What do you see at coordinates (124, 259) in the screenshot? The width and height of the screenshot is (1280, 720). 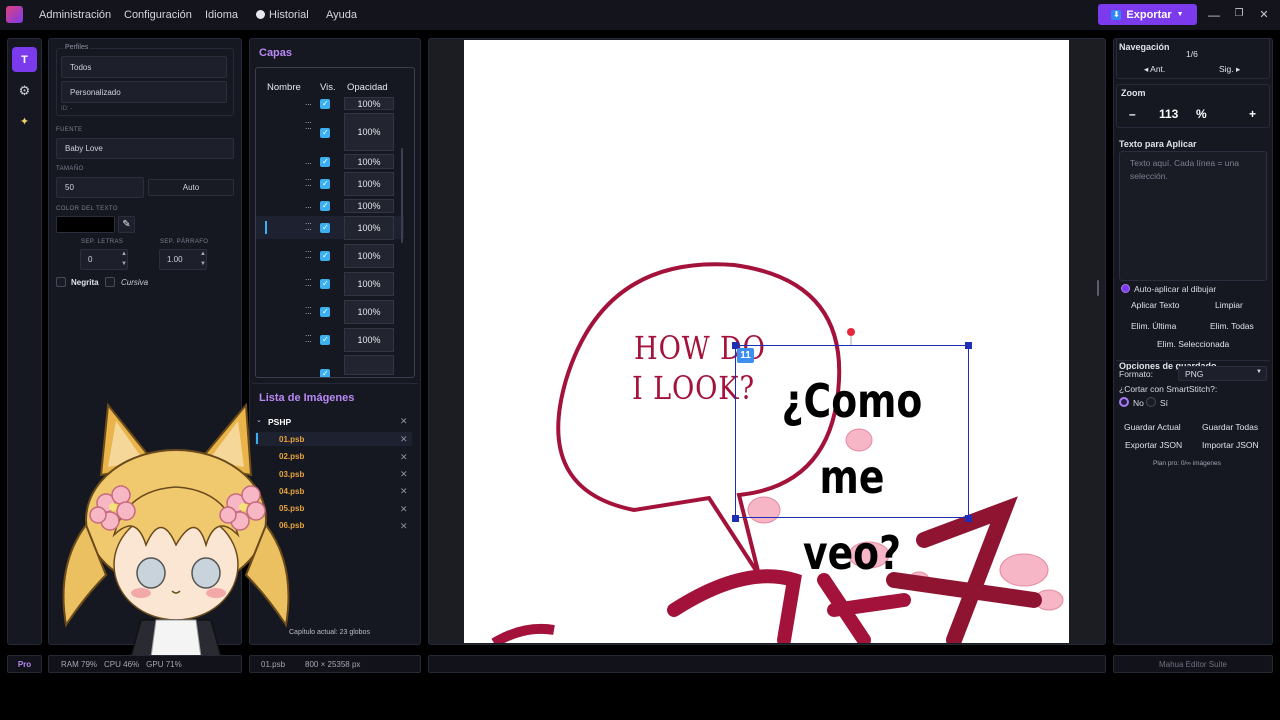 I see `letter-spacing-stepper-icon: ▲ ▼` at bounding box center [124, 259].